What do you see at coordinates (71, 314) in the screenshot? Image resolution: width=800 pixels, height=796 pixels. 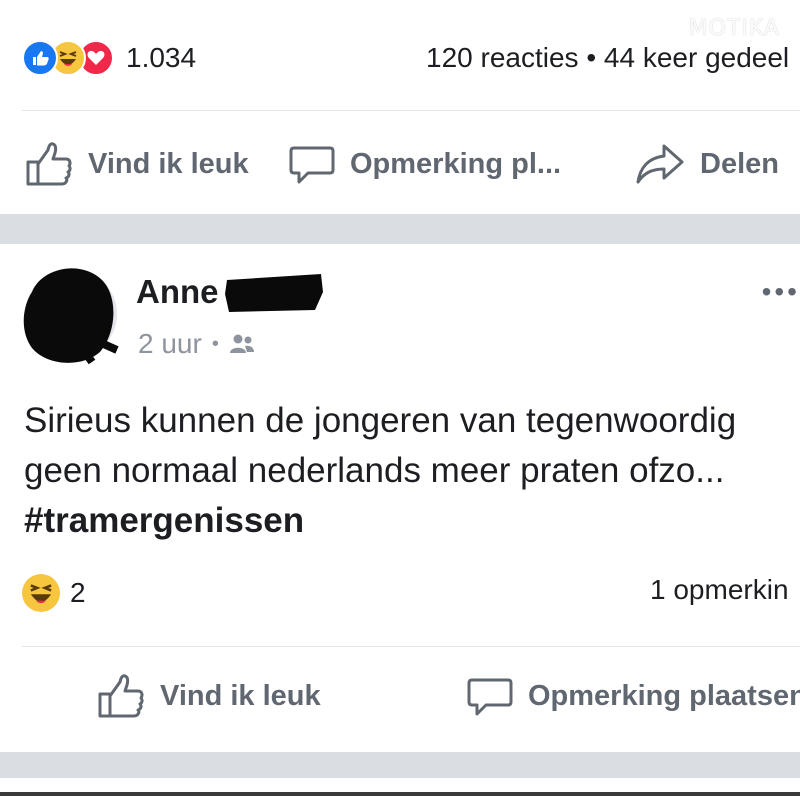 I see `avatar` at bounding box center [71, 314].